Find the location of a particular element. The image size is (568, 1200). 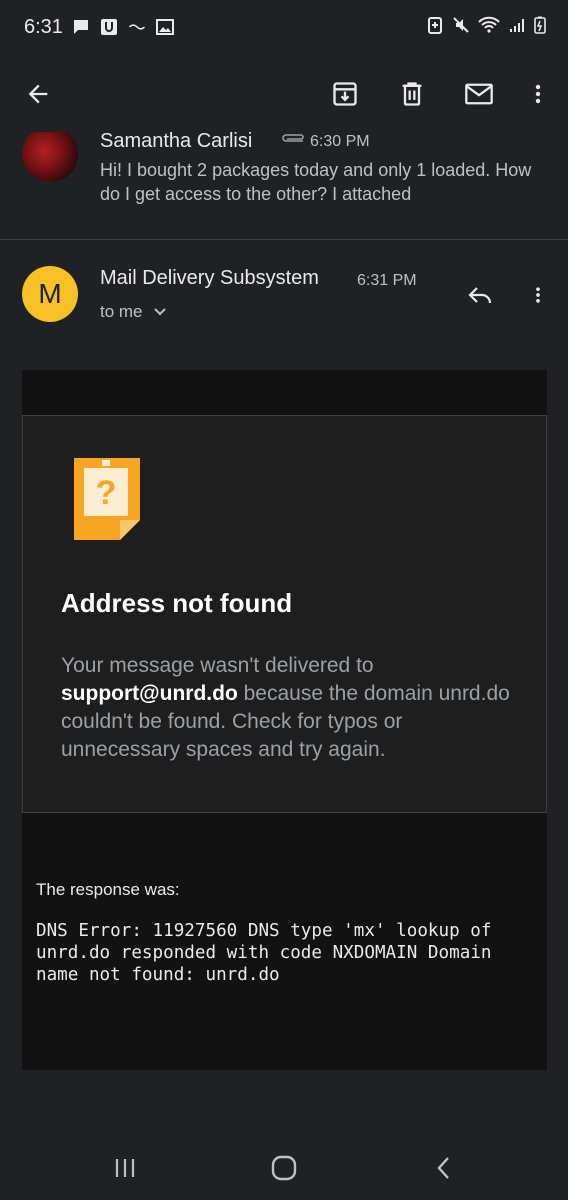

recent-apps-button is located at coordinates (125, 1168).